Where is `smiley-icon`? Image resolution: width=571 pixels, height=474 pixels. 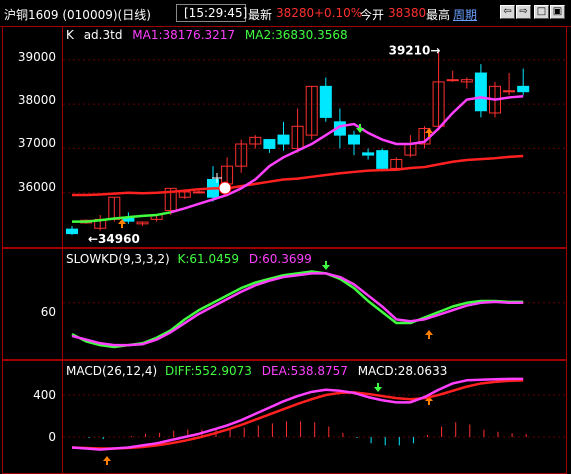
smiley-icon is located at coordinates (225, 188).